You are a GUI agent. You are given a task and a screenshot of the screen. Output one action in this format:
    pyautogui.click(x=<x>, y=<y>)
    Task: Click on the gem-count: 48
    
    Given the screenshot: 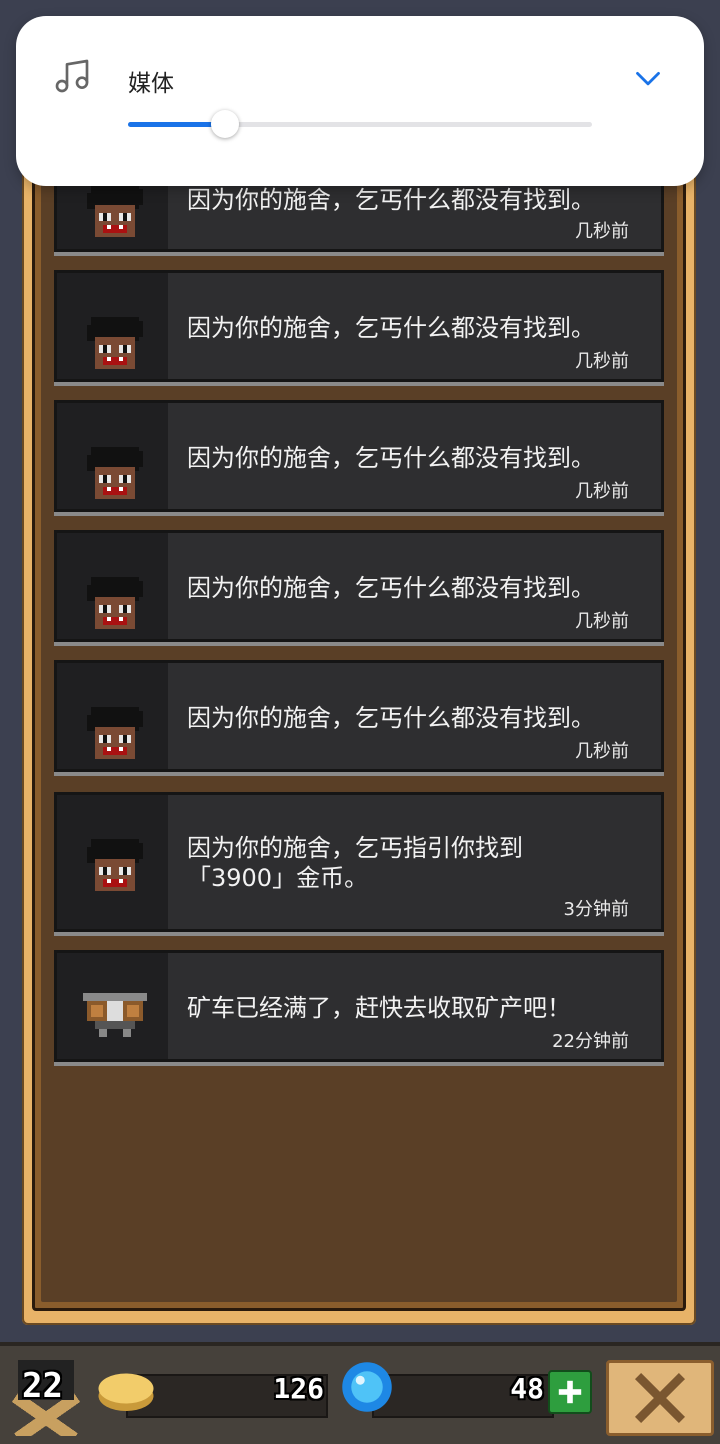 What is the action you would take?
    pyautogui.click(x=527, y=1388)
    